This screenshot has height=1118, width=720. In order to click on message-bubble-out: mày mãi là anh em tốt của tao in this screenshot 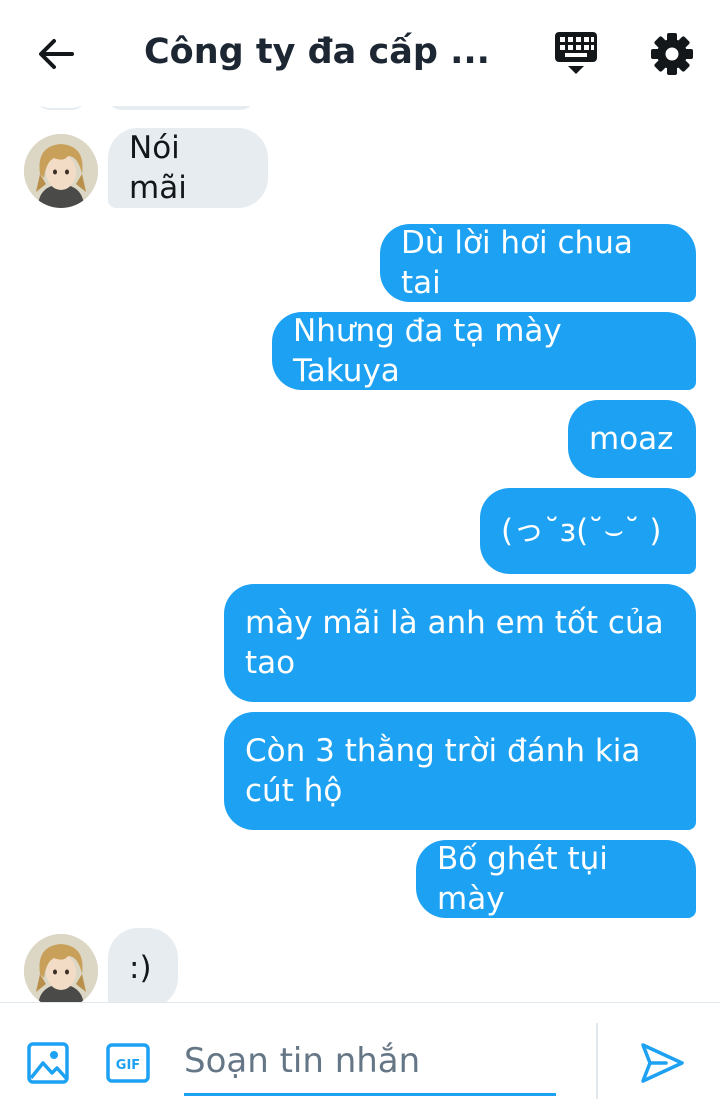, I will do `click(460, 643)`.